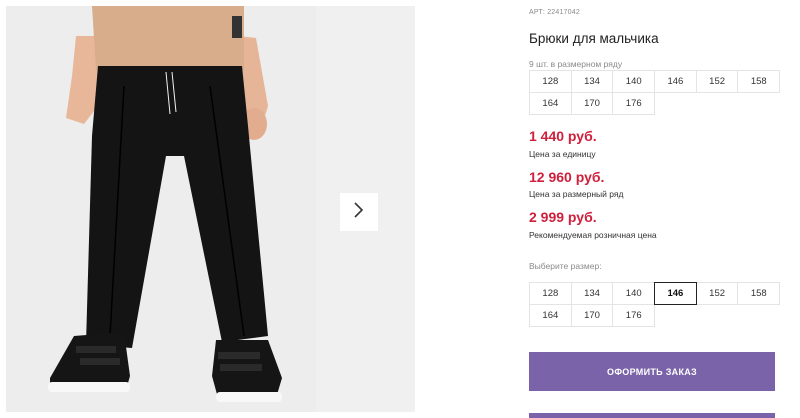 This screenshot has width=800, height=418. Describe the element at coordinates (550, 103) in the screenshot. I see `pack-size-cell: 164` at that location.